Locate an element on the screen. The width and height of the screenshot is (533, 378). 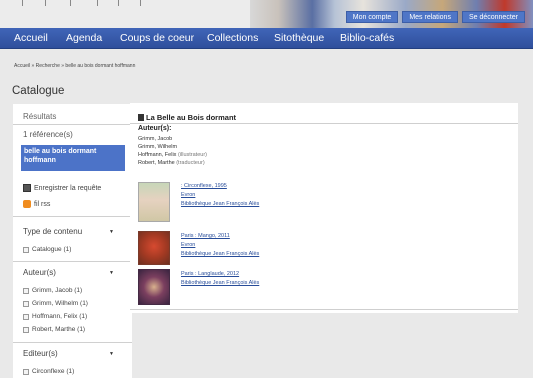
facet-item: Circonflexe (1) is located at coordinates (48, 371).